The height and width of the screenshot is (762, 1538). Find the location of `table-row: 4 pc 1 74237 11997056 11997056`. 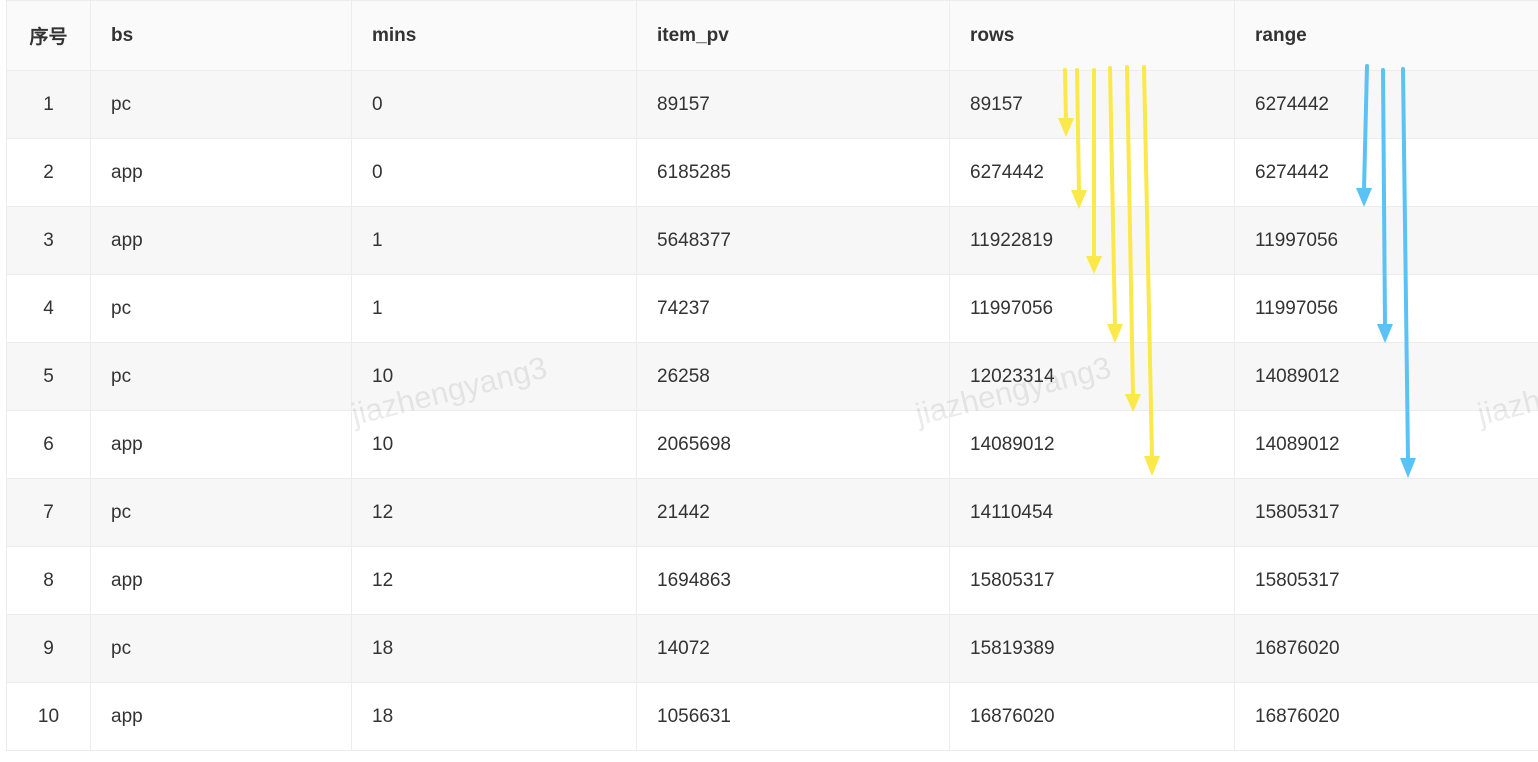

table-row: 4 pc 1 74237 11997056 11997056 is located at coordinates (772, 308).